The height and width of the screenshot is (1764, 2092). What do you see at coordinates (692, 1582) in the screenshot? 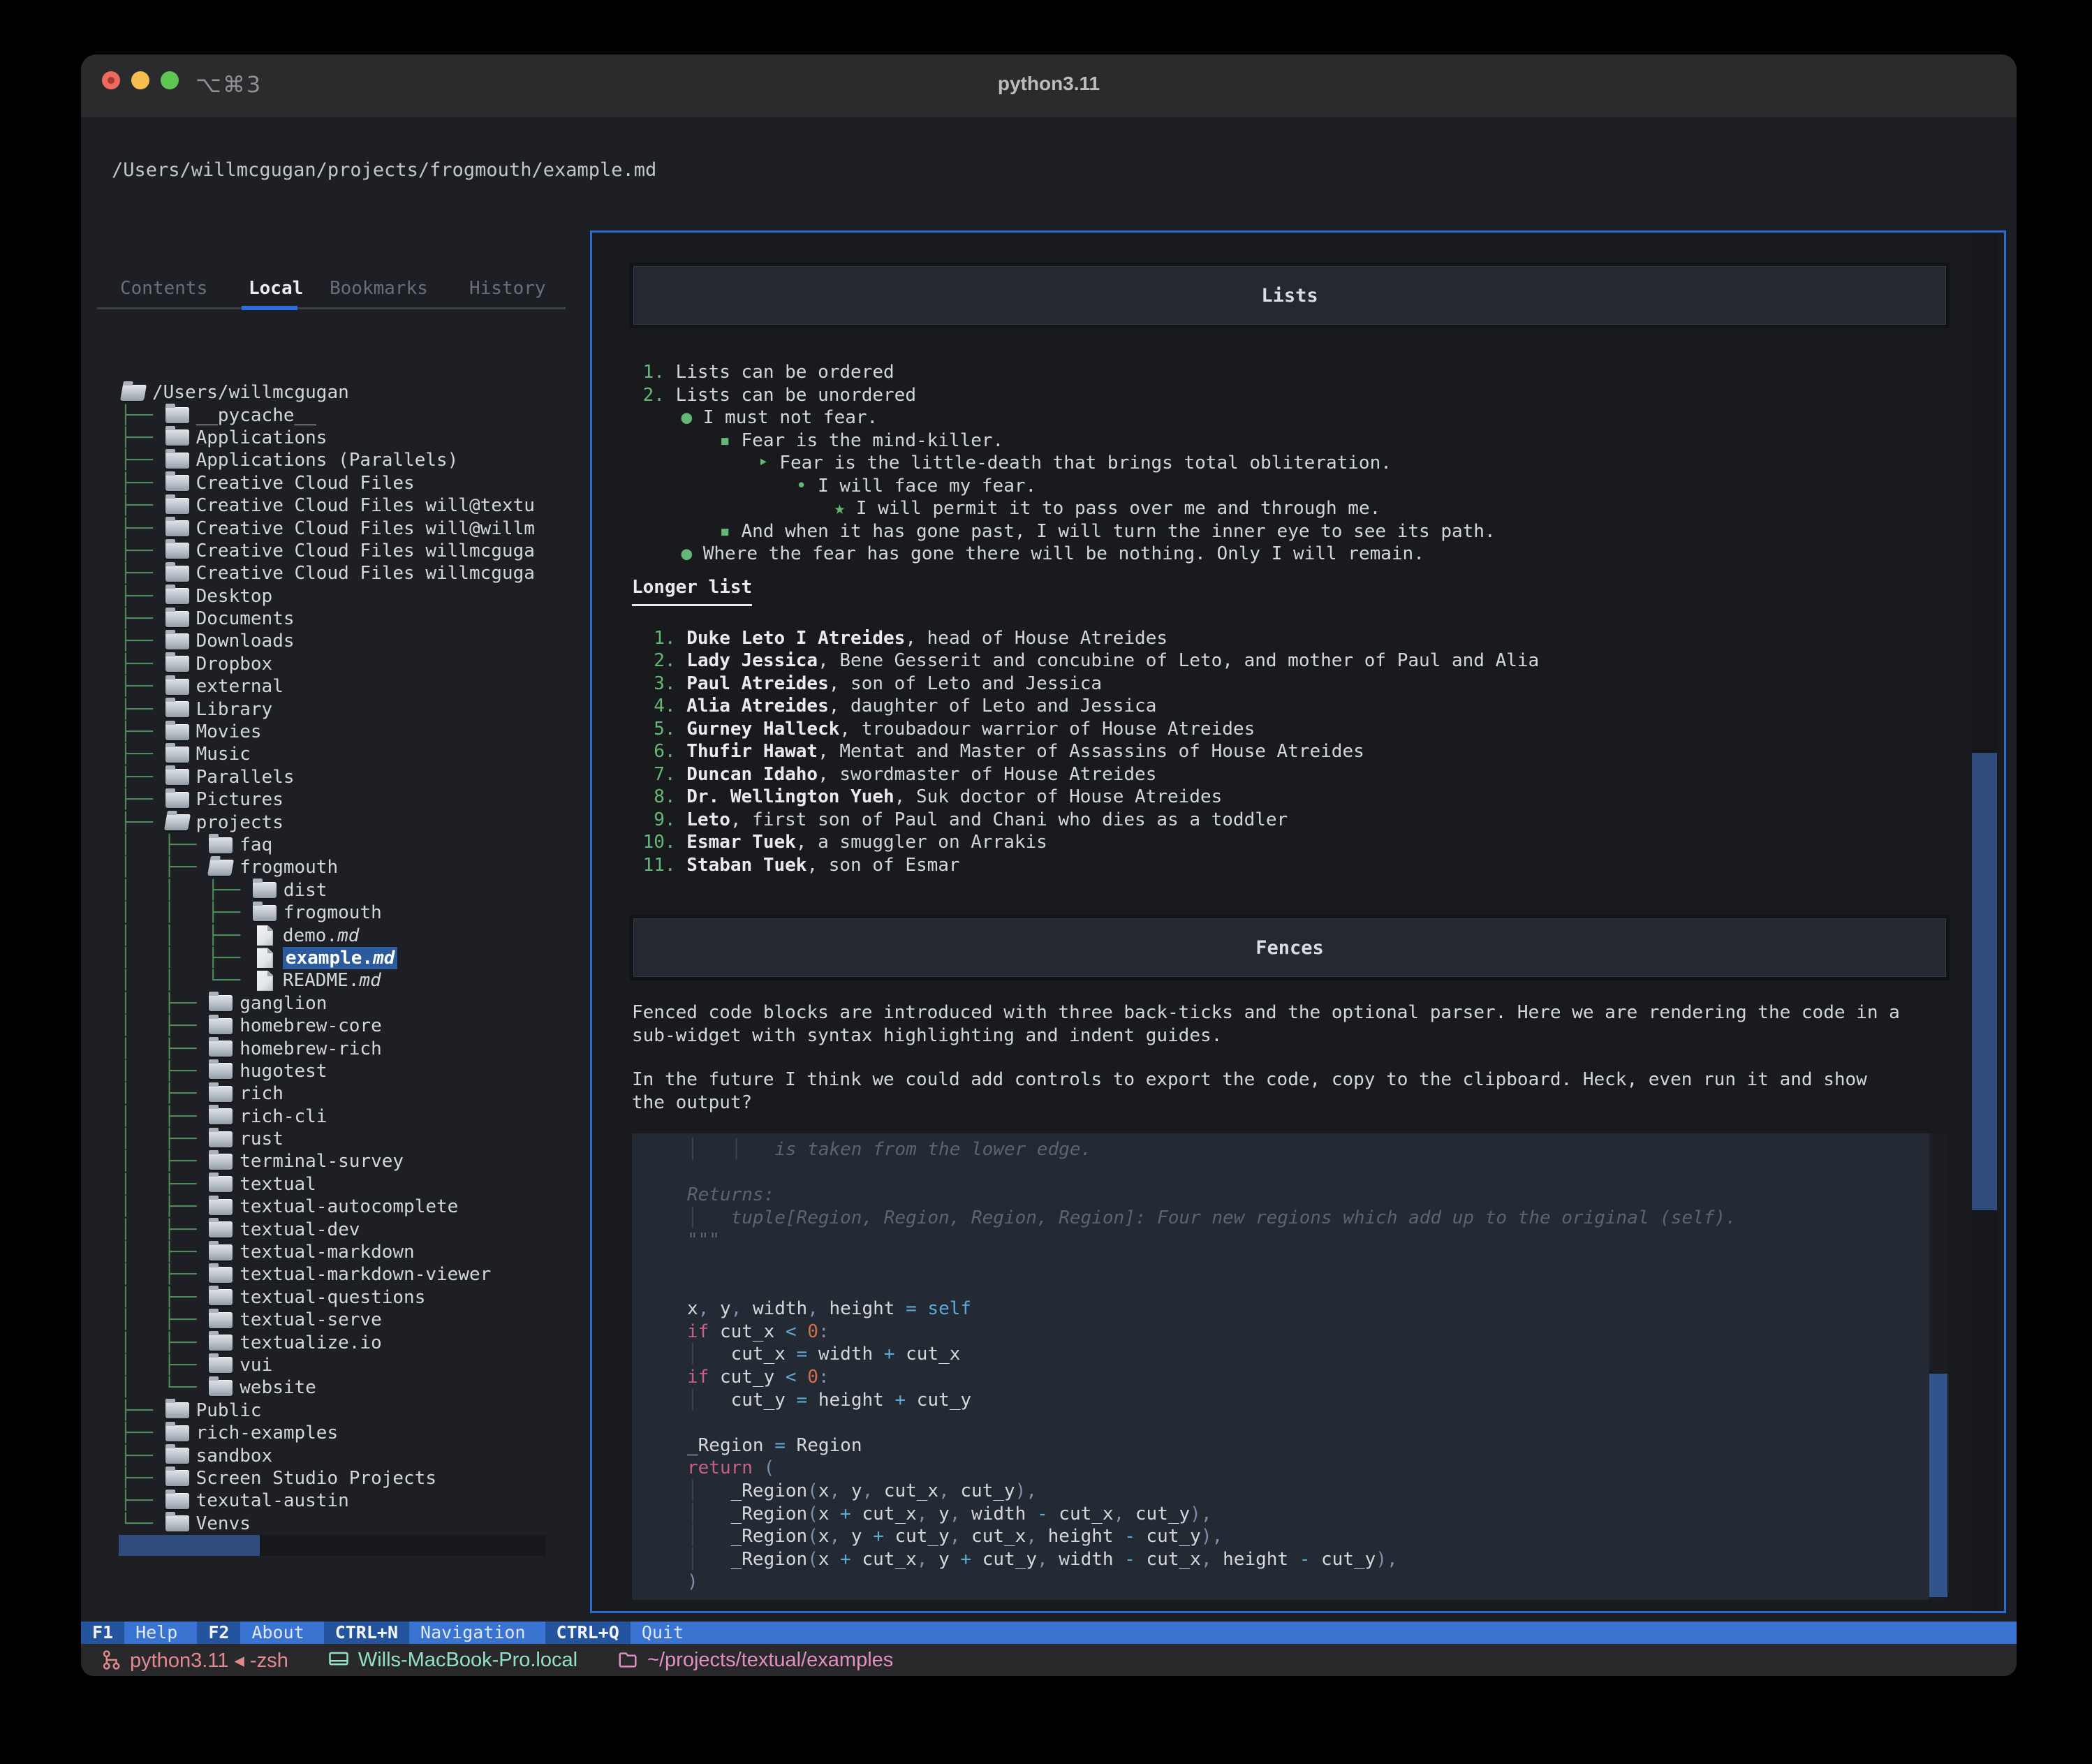
I see `code-line: )` at bounding box center [692, 1582].